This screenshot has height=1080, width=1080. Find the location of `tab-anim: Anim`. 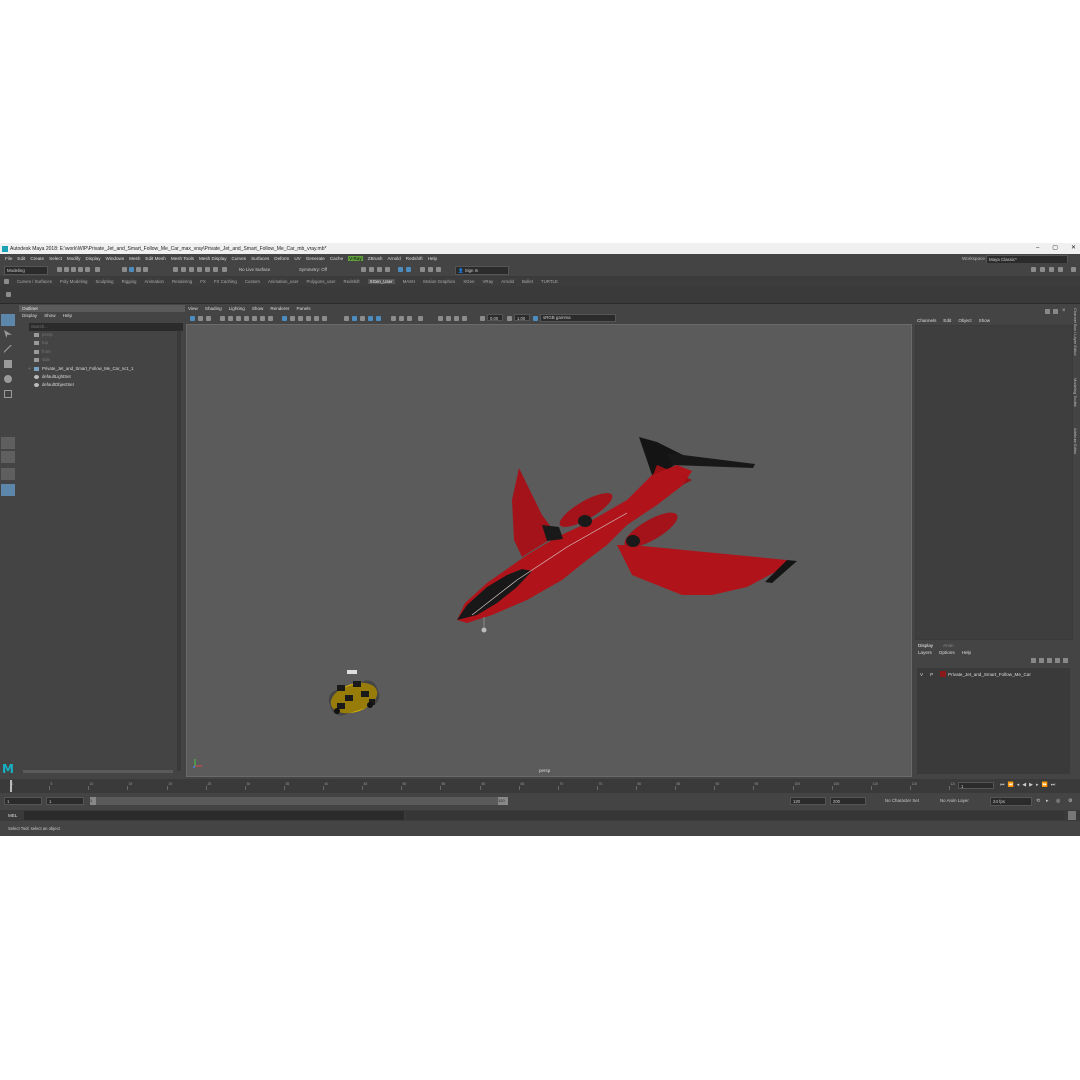

tab-anim: Anim is located at coordinates (948, 645).